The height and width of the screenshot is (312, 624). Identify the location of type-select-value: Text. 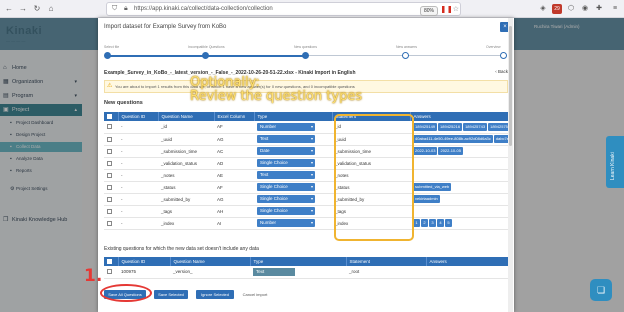
(264, 138).